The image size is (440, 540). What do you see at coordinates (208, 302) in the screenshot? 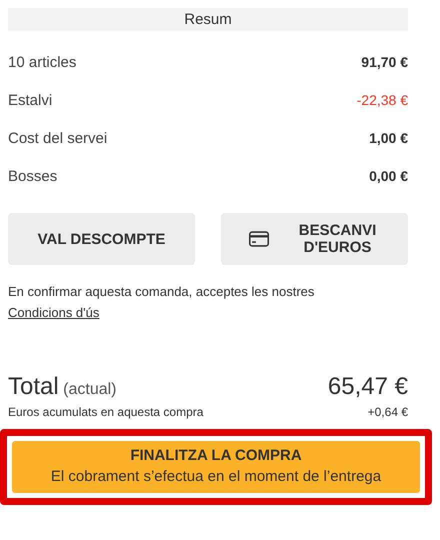
I see `terms-text: En confirmar aquesta comanda, acceptes les nostres Condicions d'ús` at bounding box center [208, 302].